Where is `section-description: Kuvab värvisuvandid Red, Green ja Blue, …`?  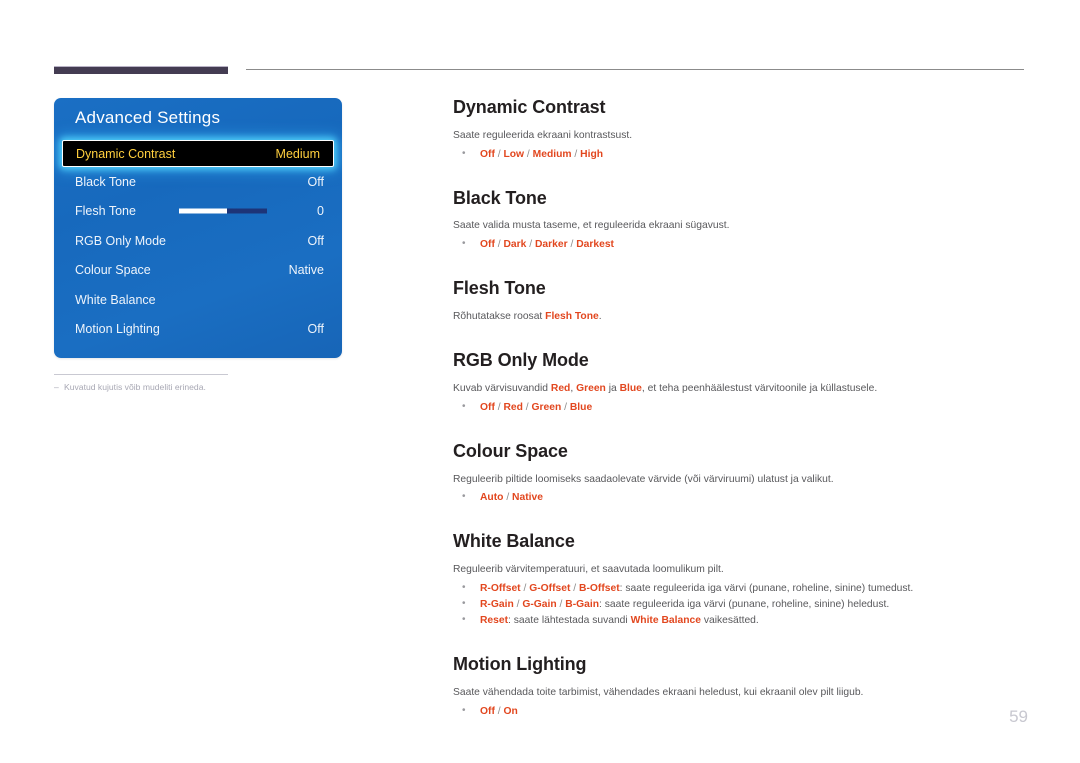
section-description: Kuvab värvisuvandid Red, Green ja Blue, … is located at coordinates (740, 389).